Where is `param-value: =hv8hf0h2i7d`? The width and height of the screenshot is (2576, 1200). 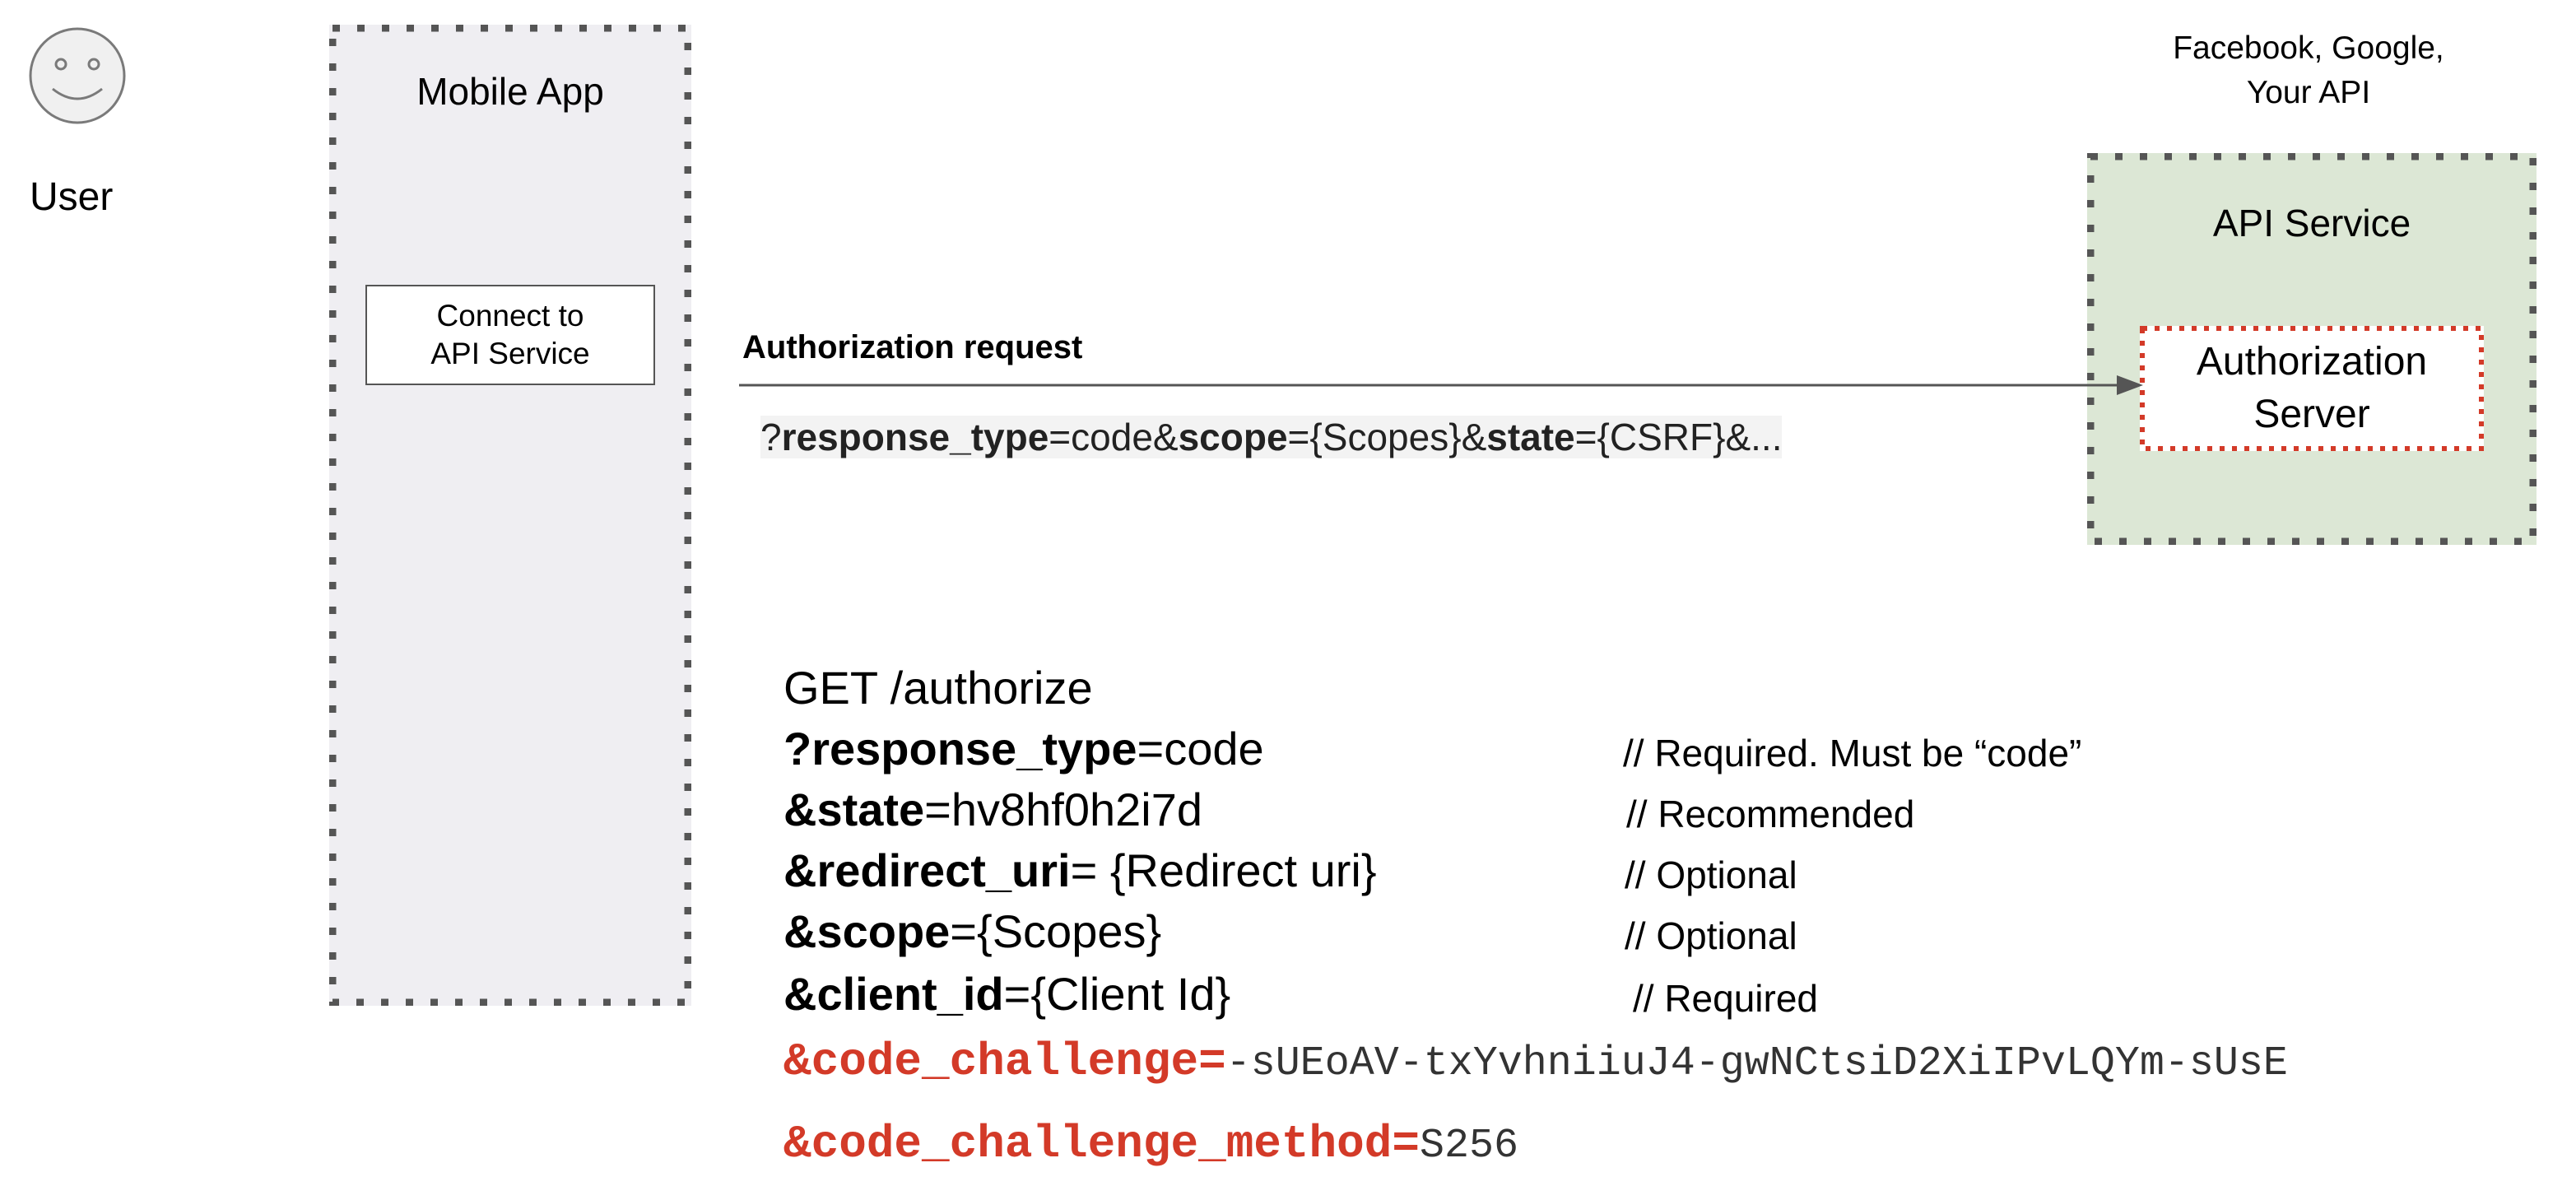 param-value: =hv8hf0h2i7d is located at coordinates (1063, 809).